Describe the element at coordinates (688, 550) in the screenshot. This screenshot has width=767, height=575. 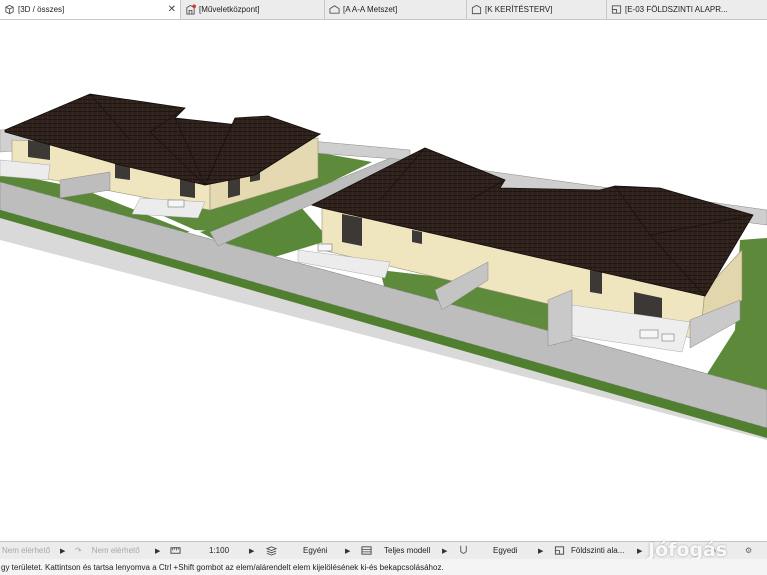
I see `jofogas-watermark: Jófogás` at that location.